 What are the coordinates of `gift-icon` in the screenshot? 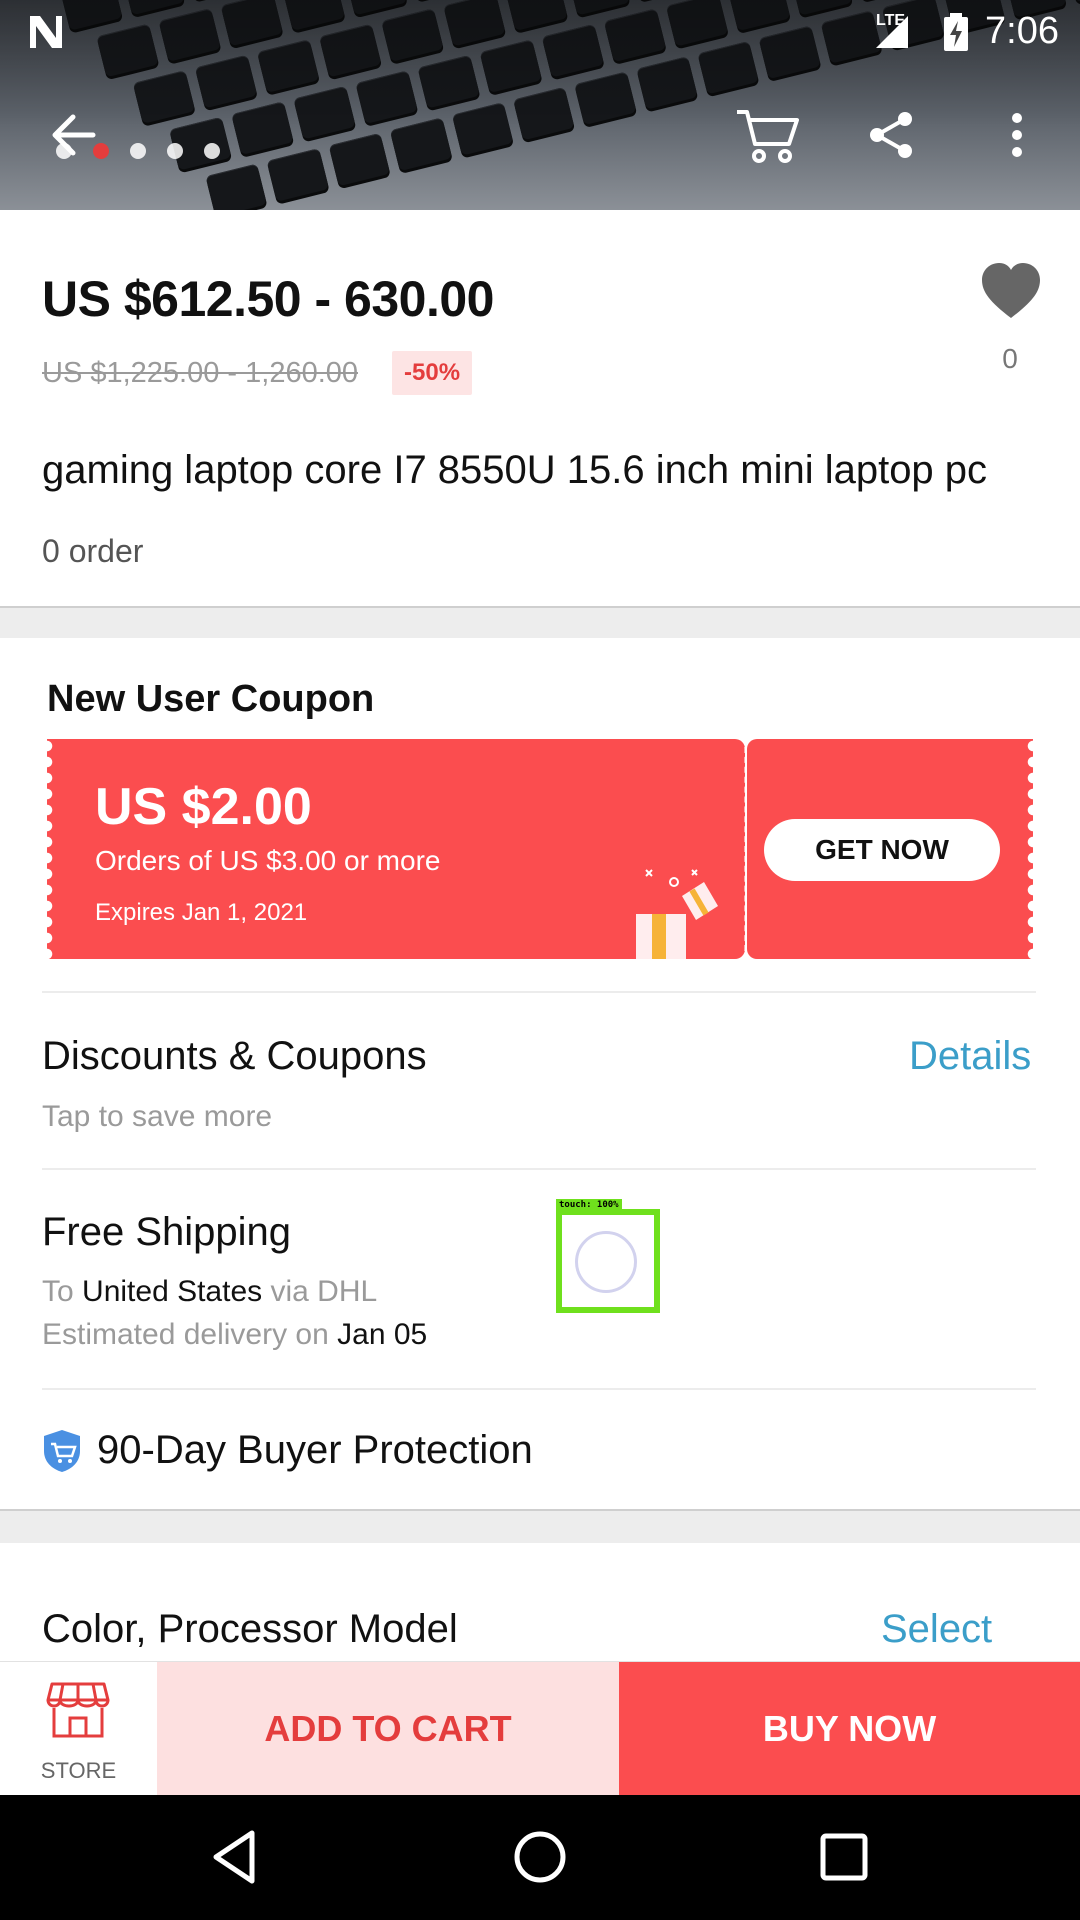 It's located at (677, 914).